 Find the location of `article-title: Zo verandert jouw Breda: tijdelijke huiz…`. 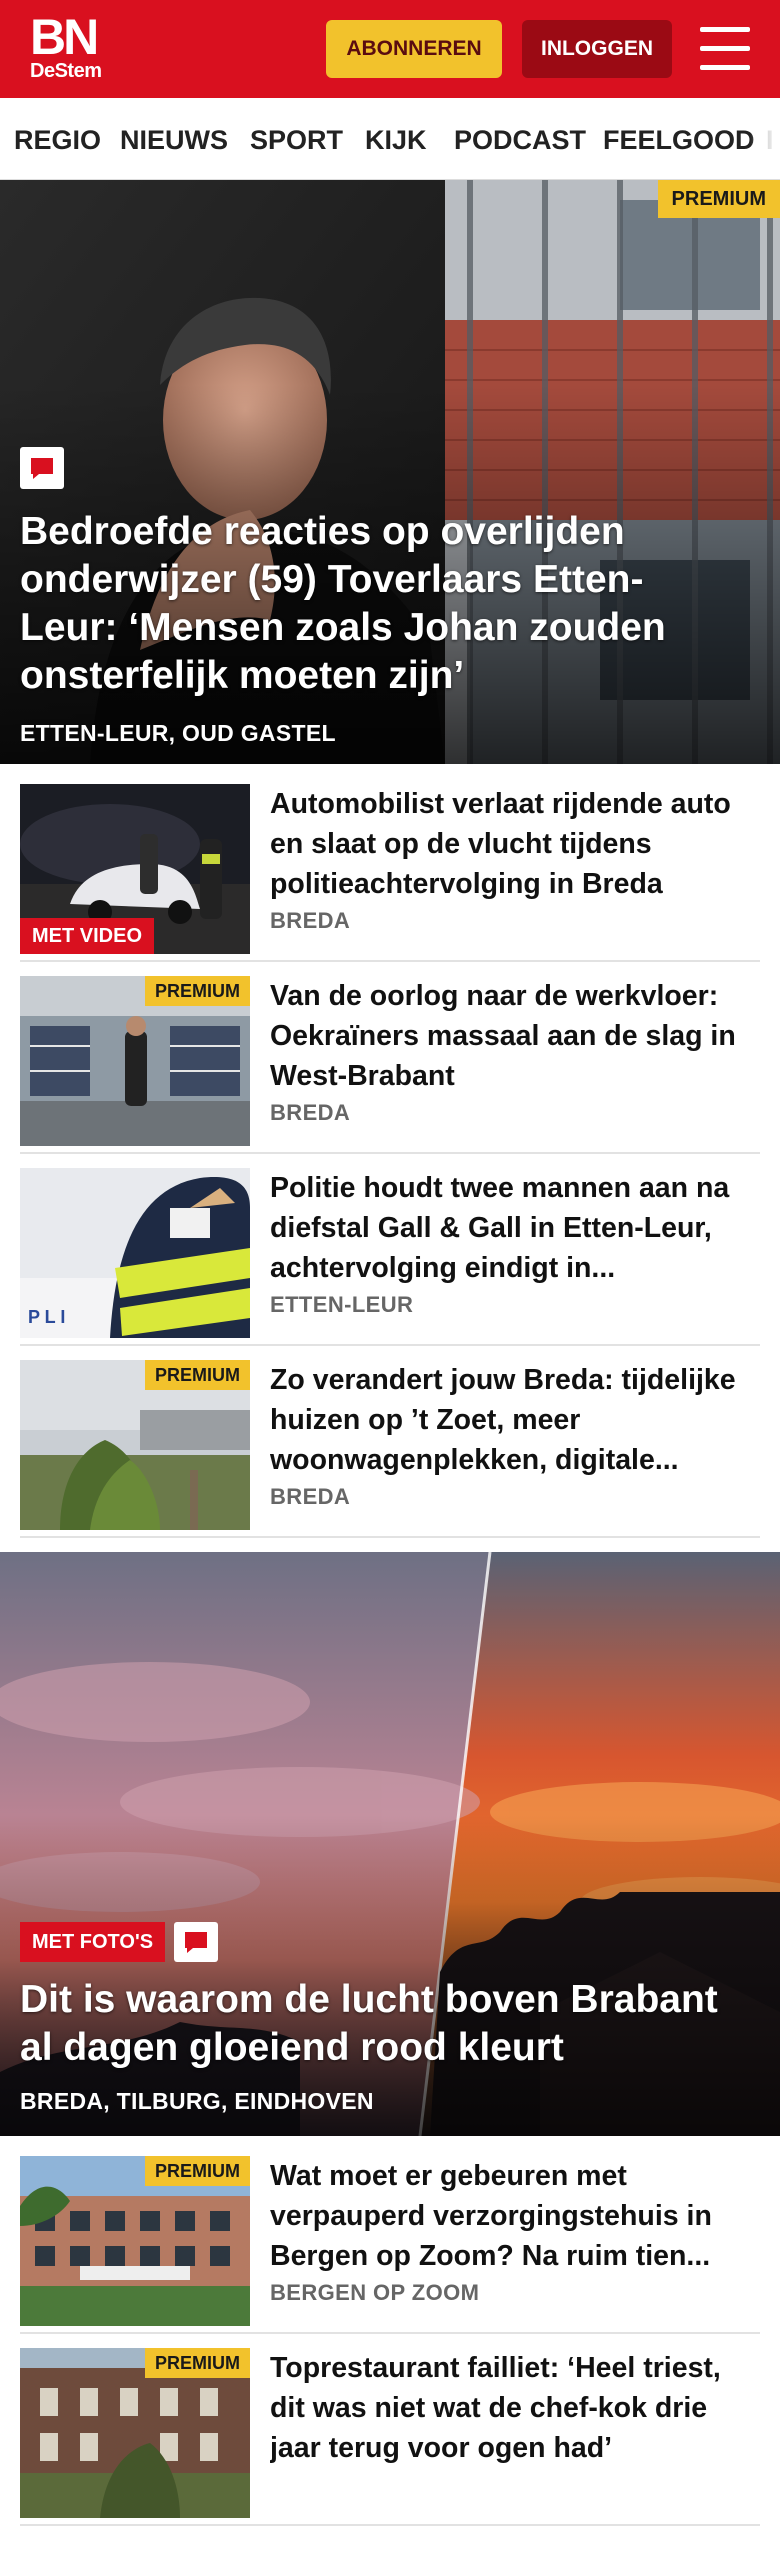

article-title: Zo verandert jouw Breda: tijdelijke huiz… is located at coordinates (515, 1420).